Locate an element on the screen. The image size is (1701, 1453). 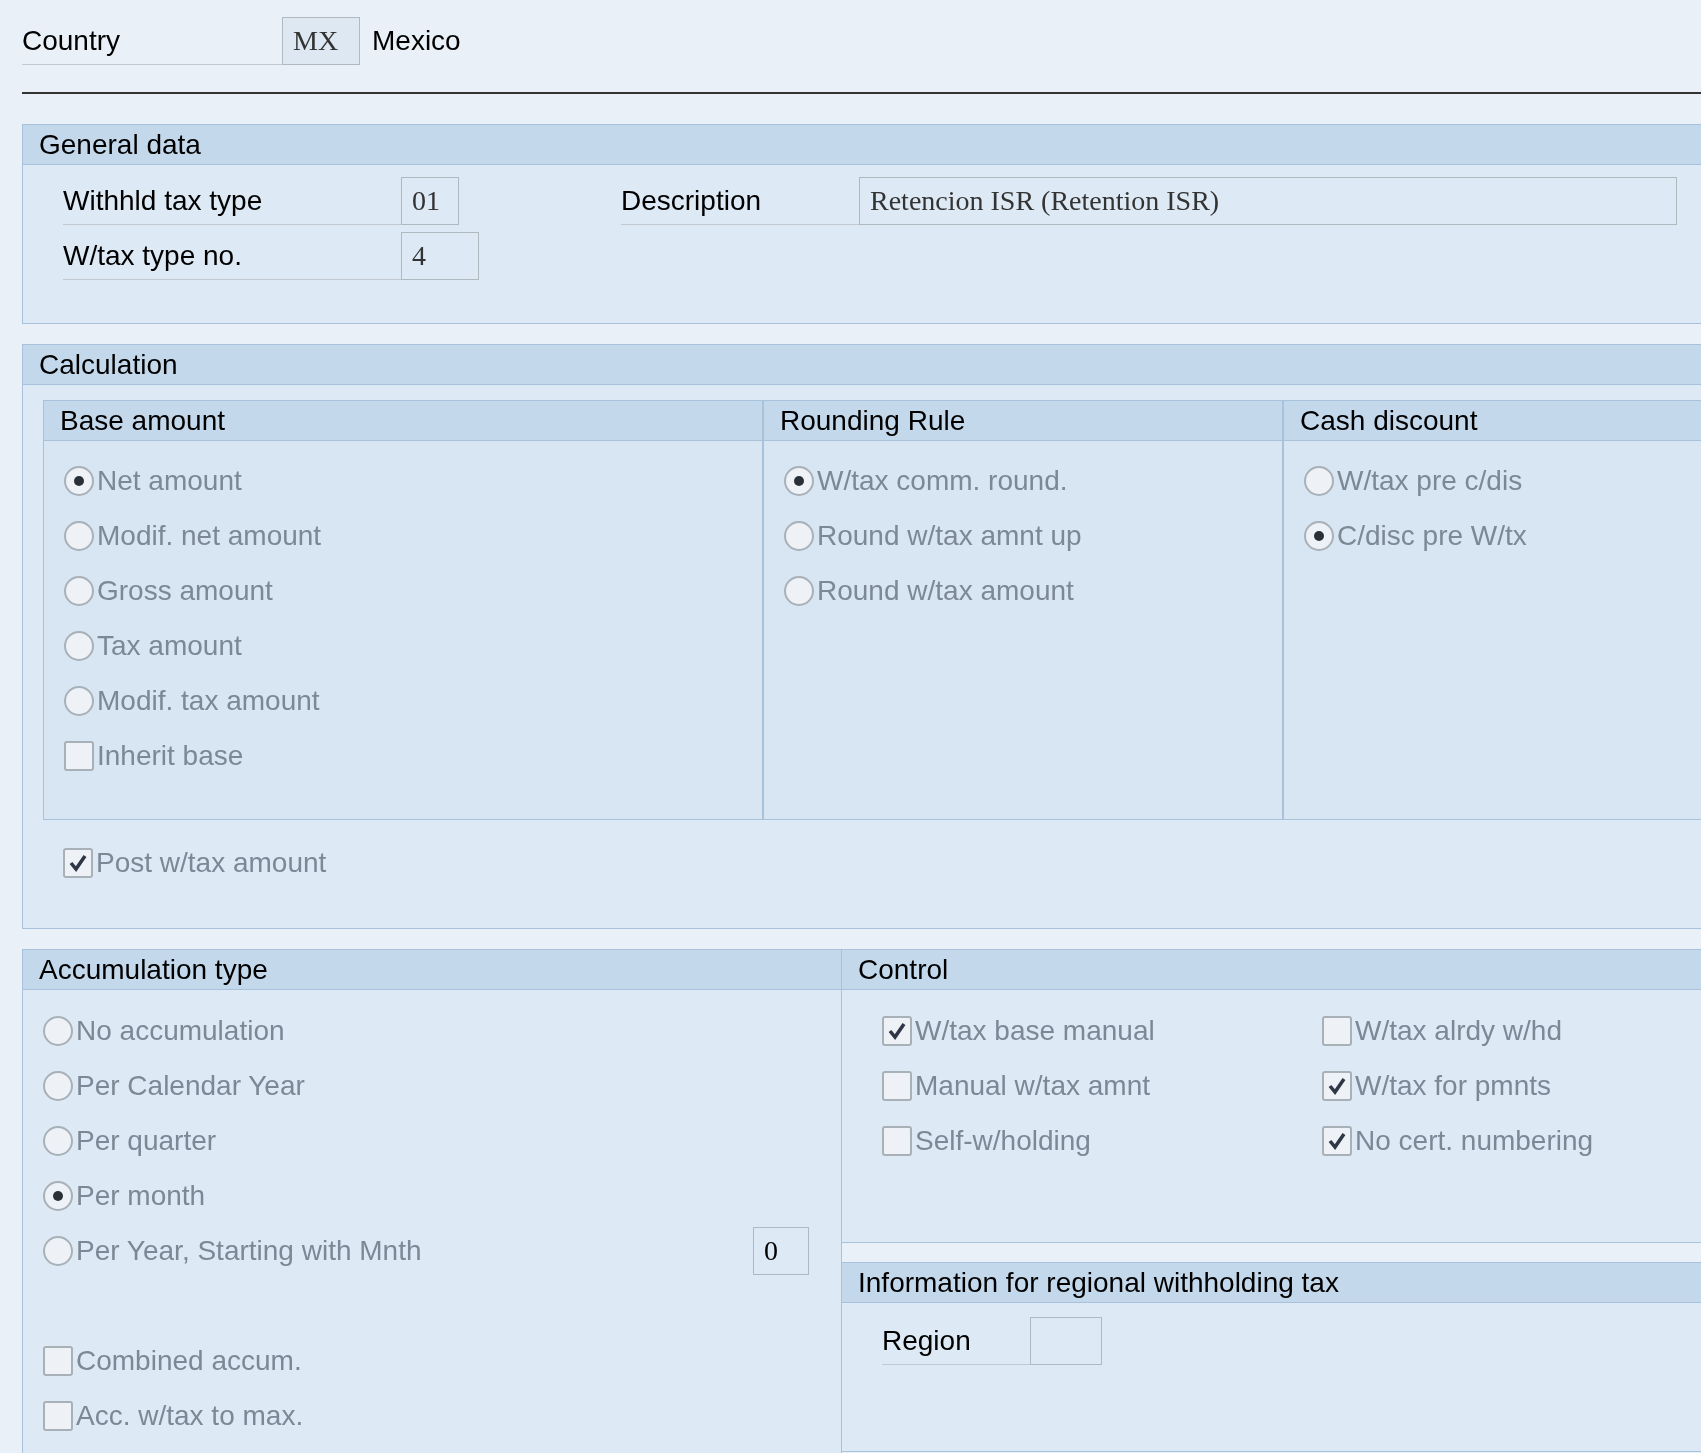
input-field: 4 is located at coordinates (440, 256).